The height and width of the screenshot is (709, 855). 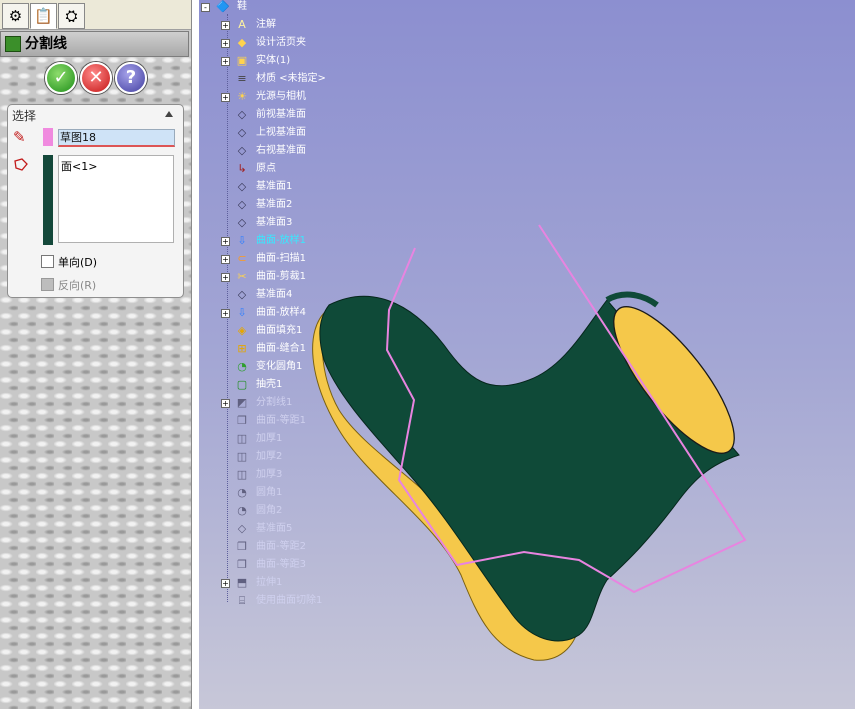 What do you see at coordinates (281, 258) in the screenshot?
I see `tree-item-label: 曲面-扫描1` at bounding box center [281, 258].